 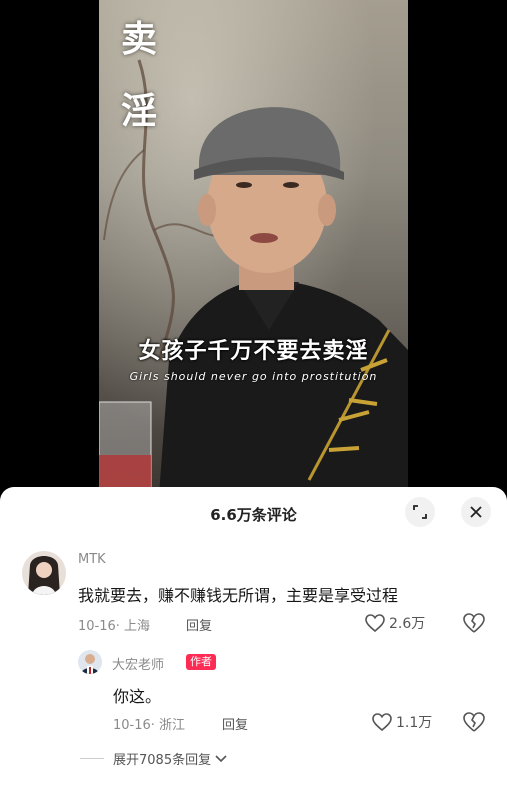 I want to click on reply-text: 你这。, so click(x=137, y=696).